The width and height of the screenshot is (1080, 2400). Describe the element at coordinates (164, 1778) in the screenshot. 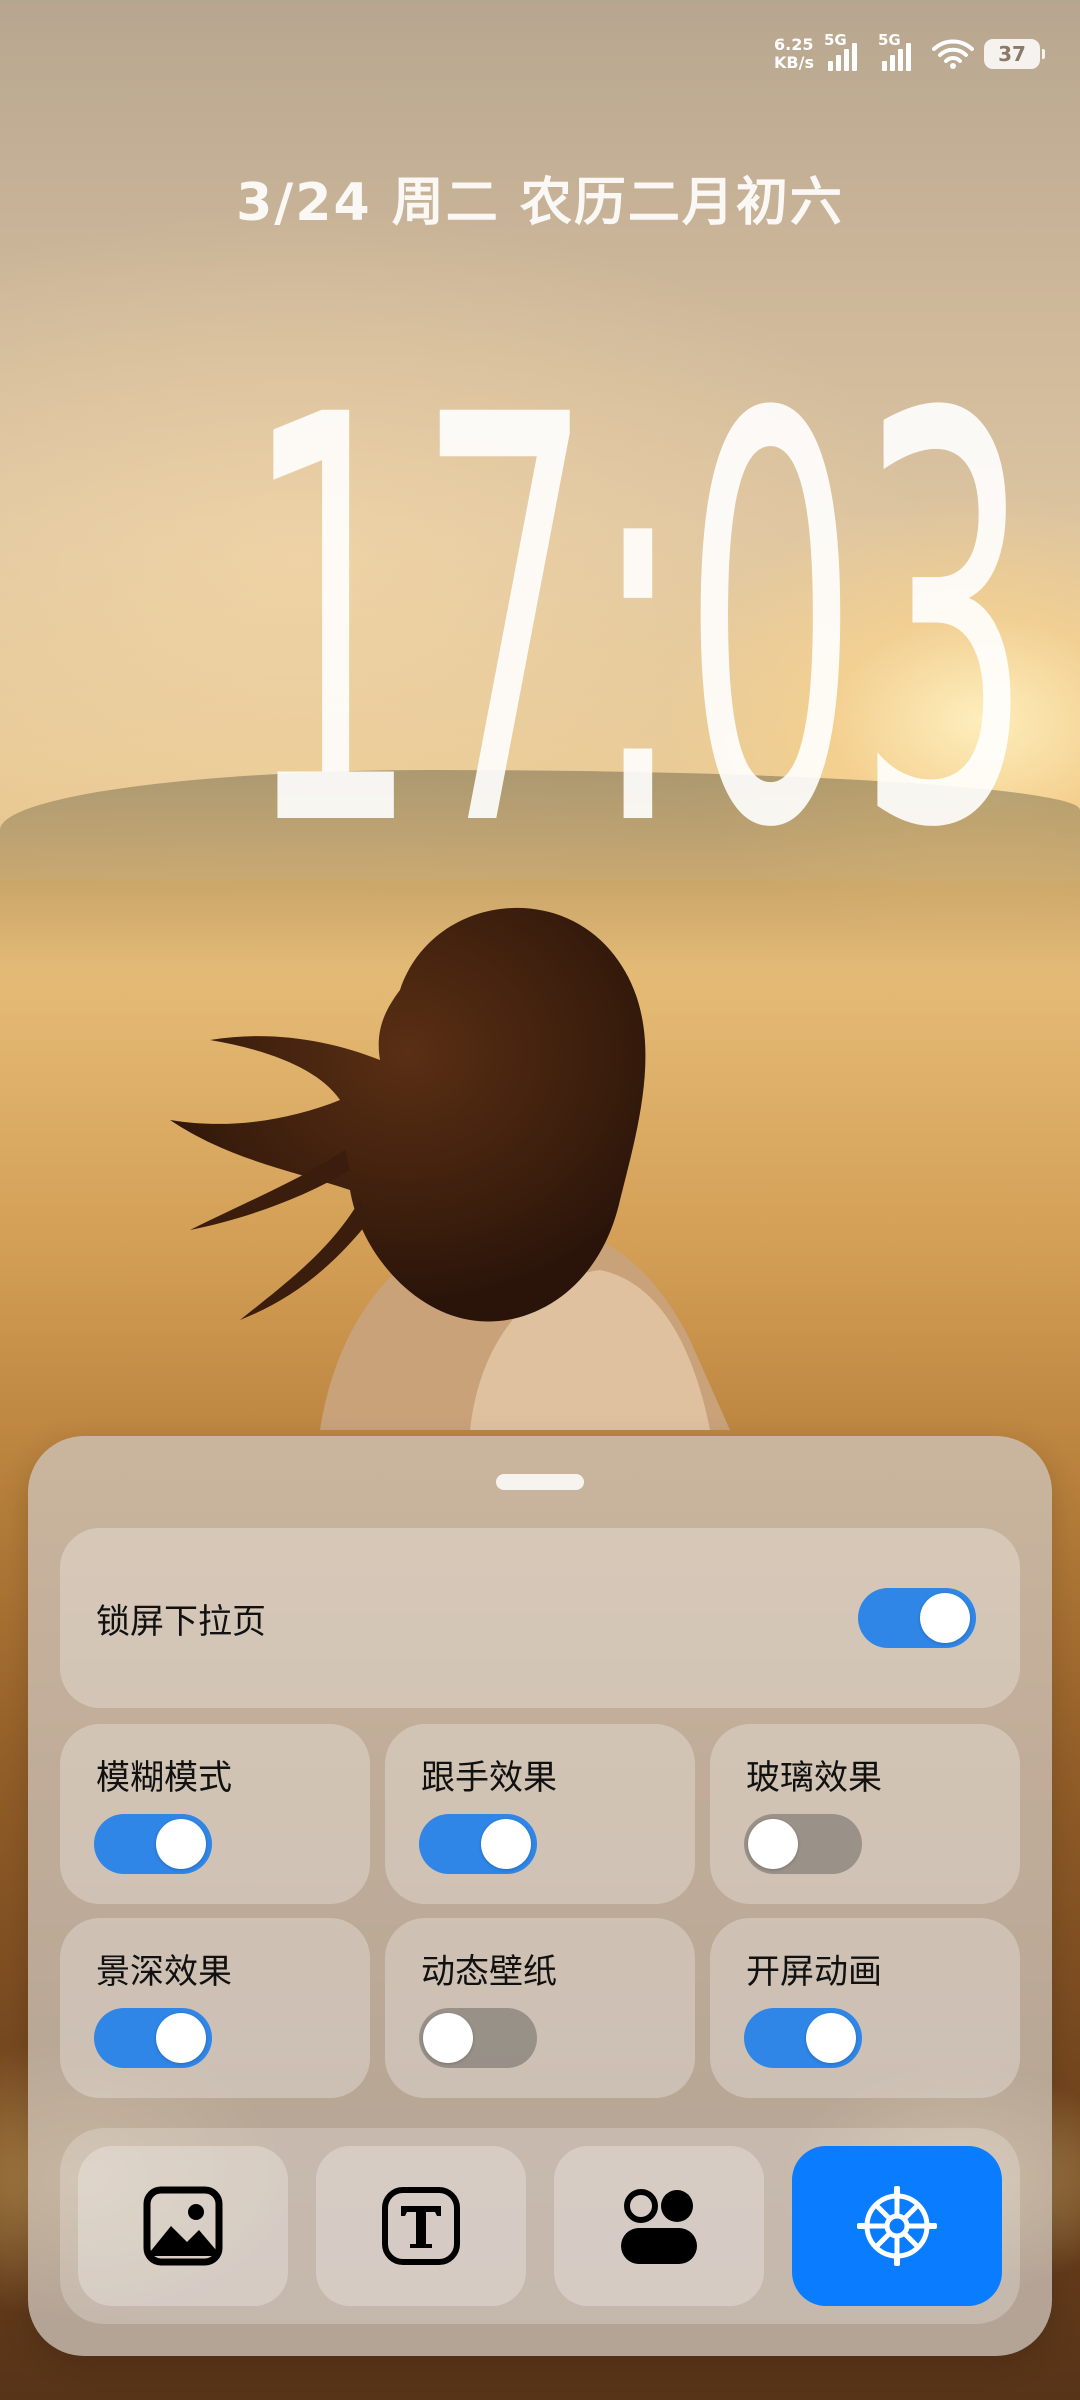

I see `tile-label: 模糊模式` at that location.